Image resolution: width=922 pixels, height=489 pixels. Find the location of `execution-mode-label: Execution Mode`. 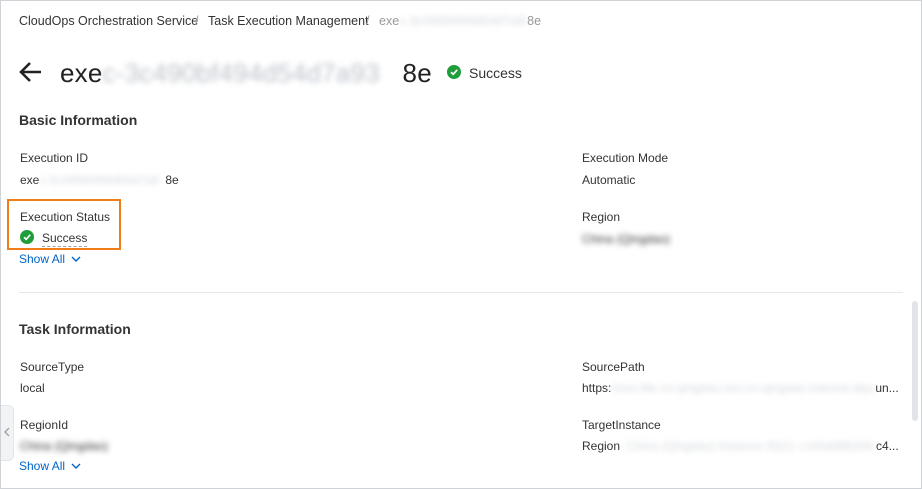

execution-mode-label: Execution Mode is located at coordinates (625, 158).